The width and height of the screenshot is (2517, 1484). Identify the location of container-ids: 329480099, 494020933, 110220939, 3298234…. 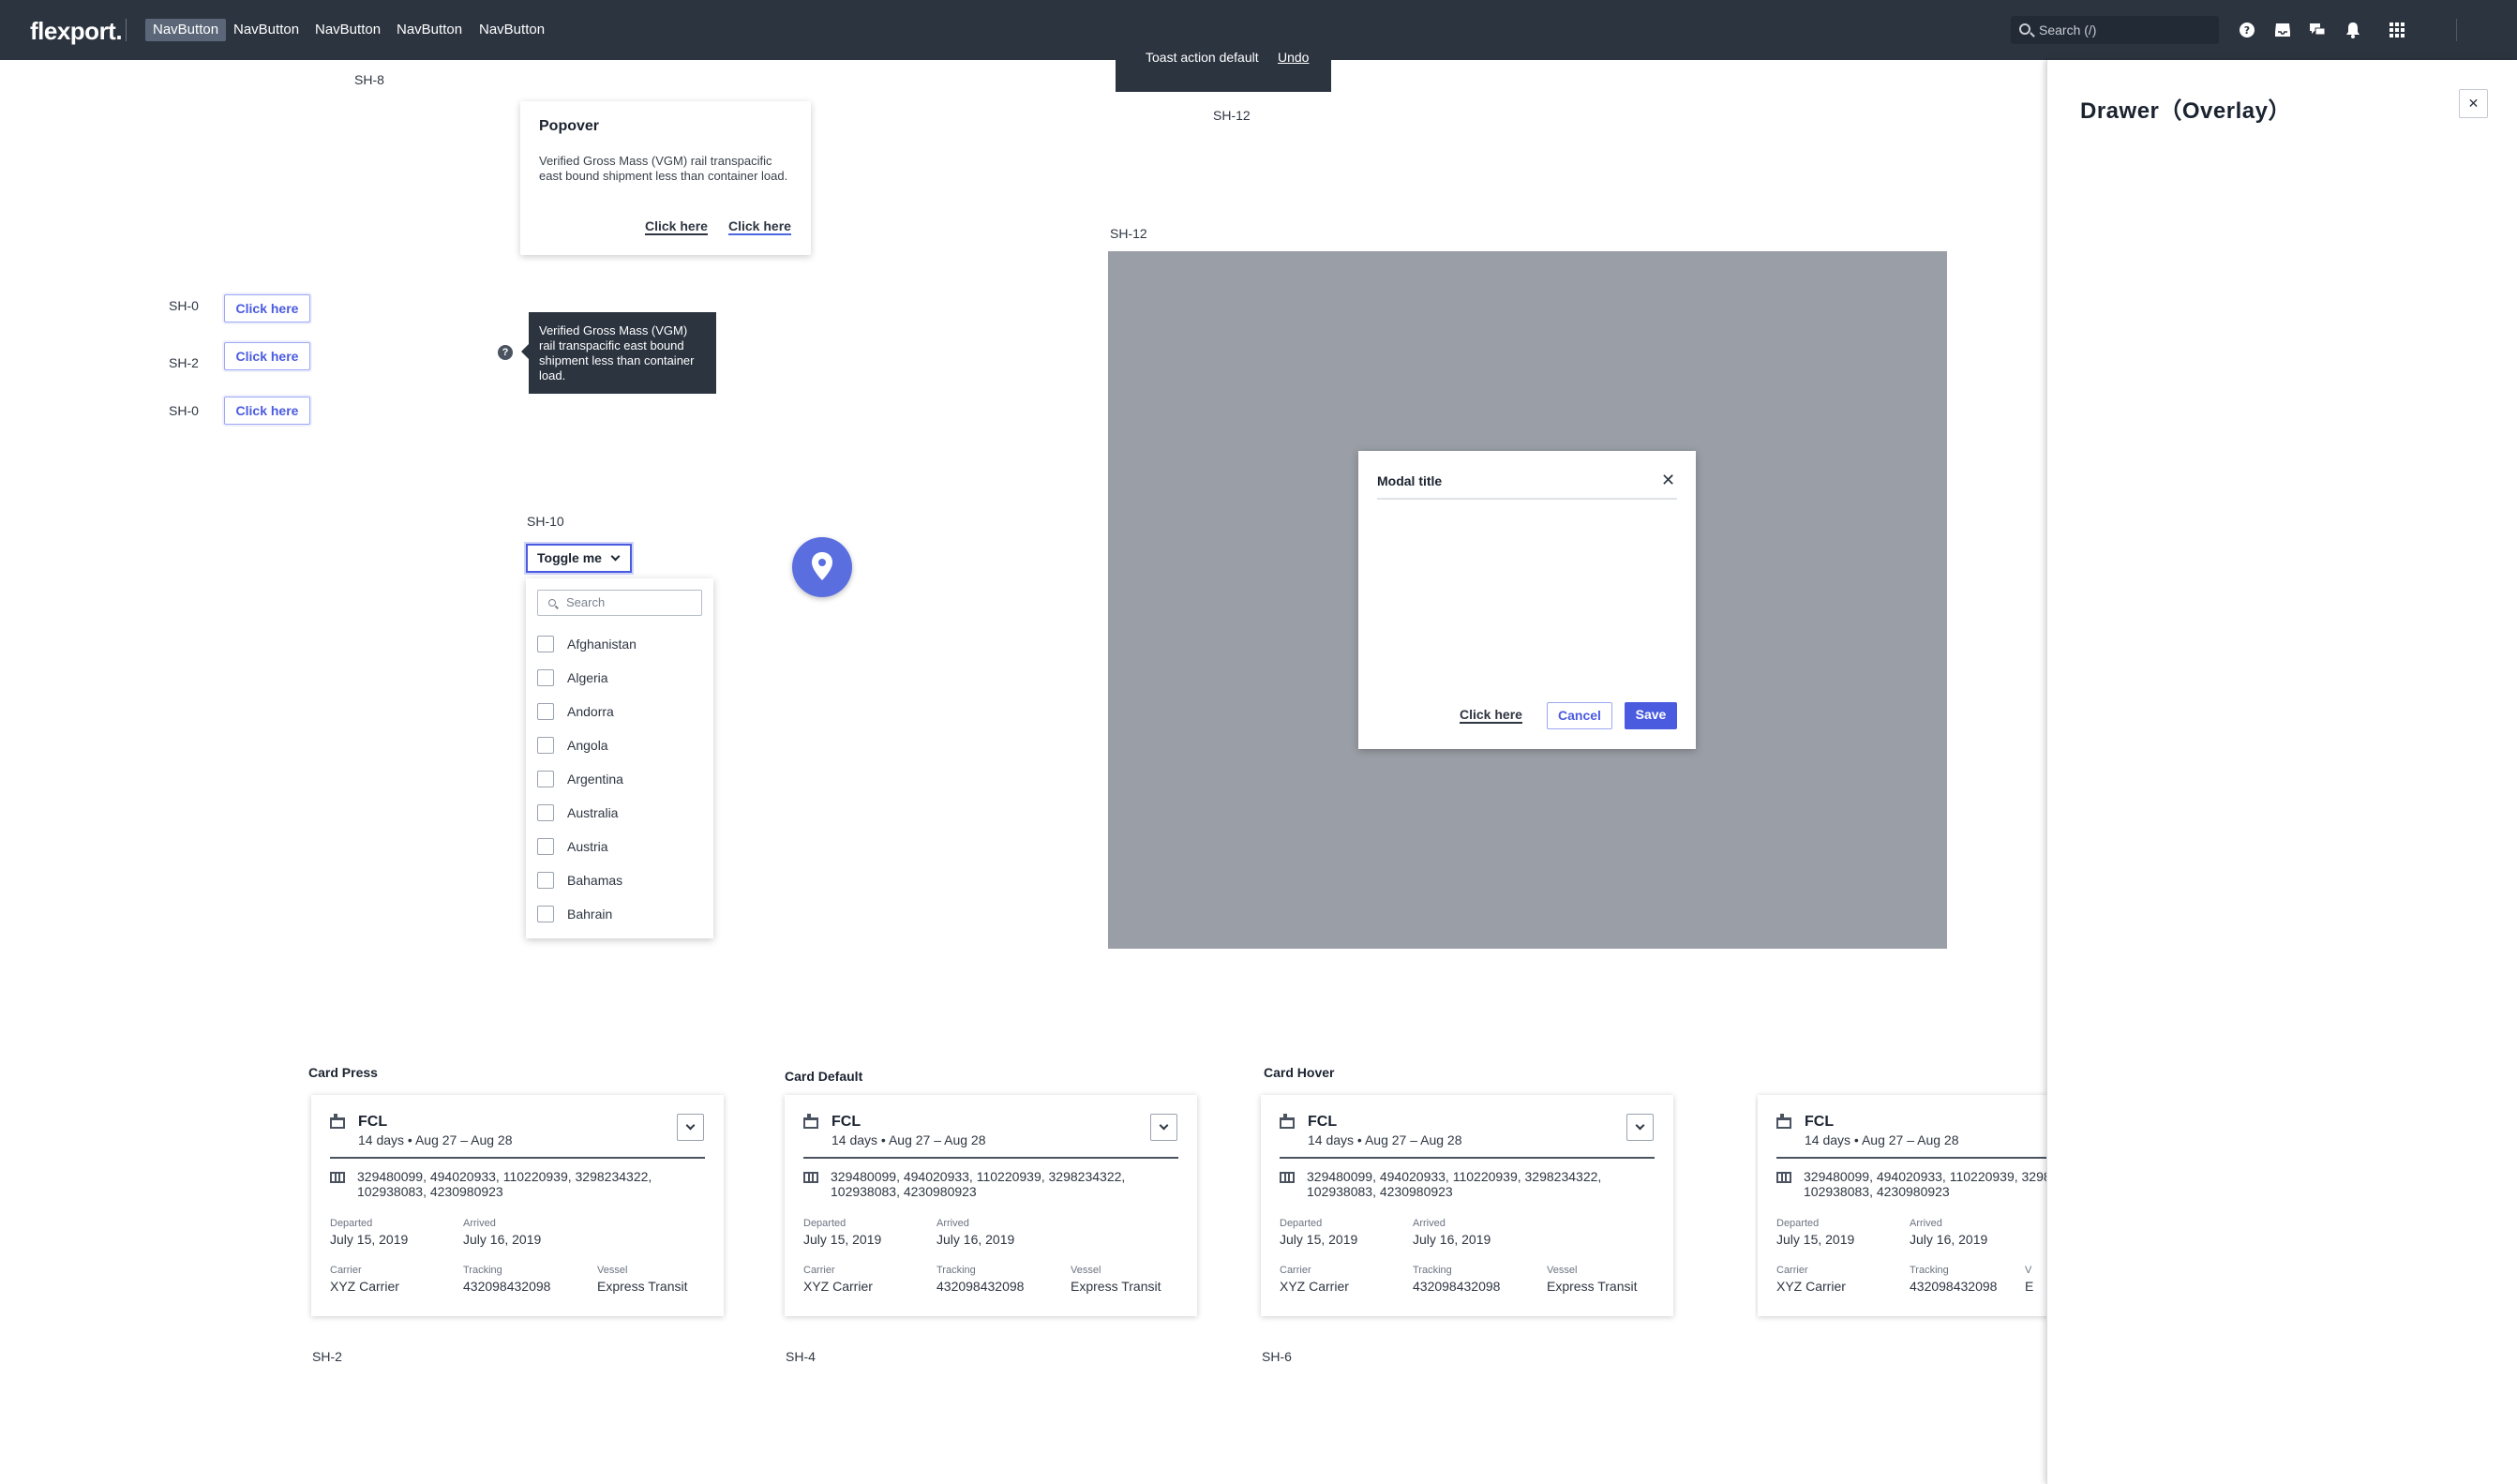
(1454, 1184).